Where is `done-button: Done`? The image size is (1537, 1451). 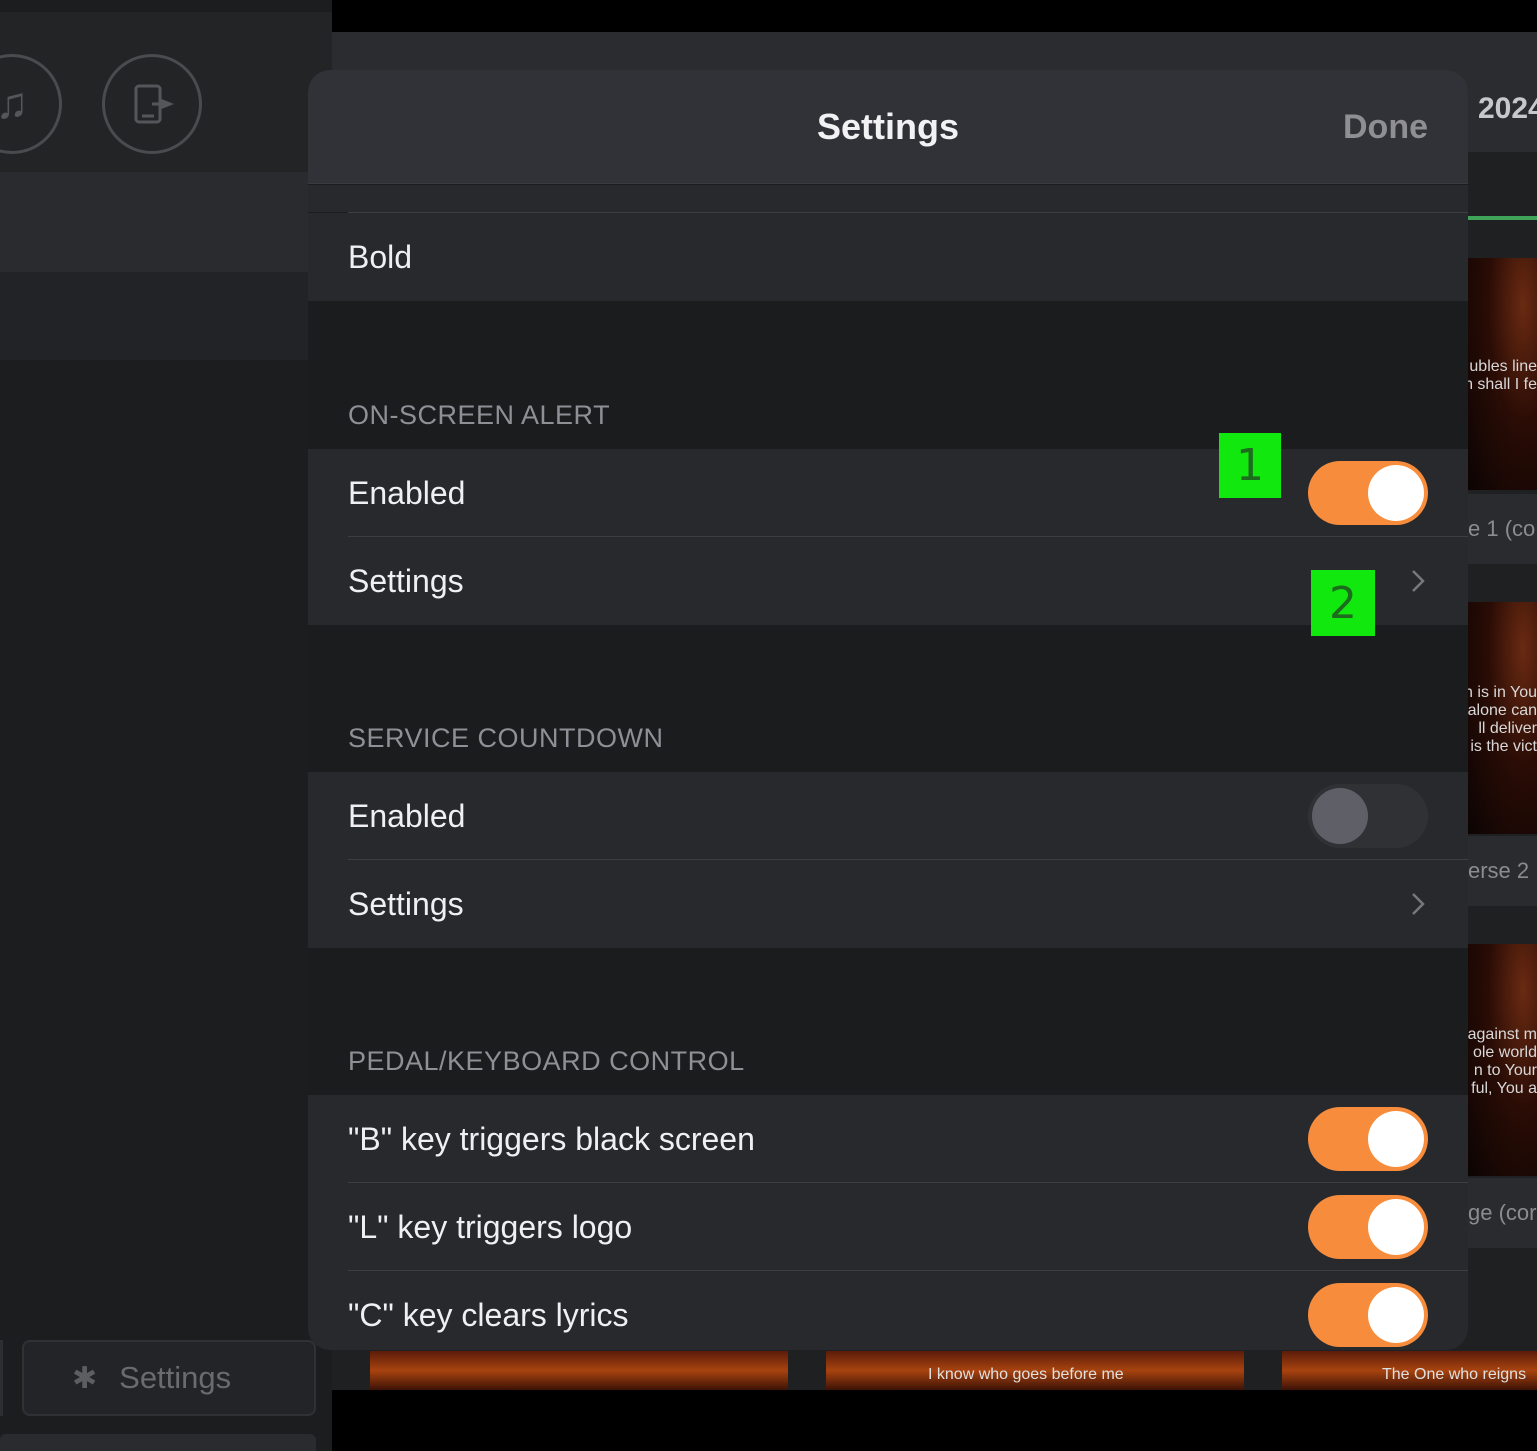 done-button: Done is located at coordinates (1385, 127).